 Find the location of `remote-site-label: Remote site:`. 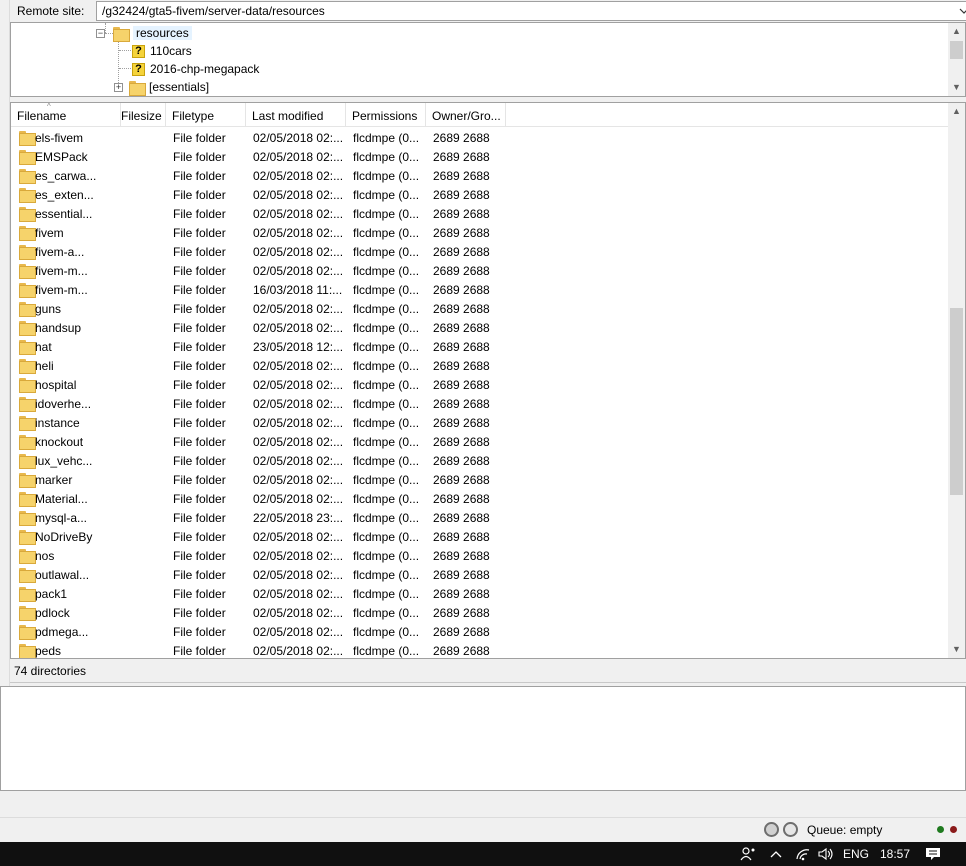

remote-site-label: Remote site: is located at coordinates (51, 11).